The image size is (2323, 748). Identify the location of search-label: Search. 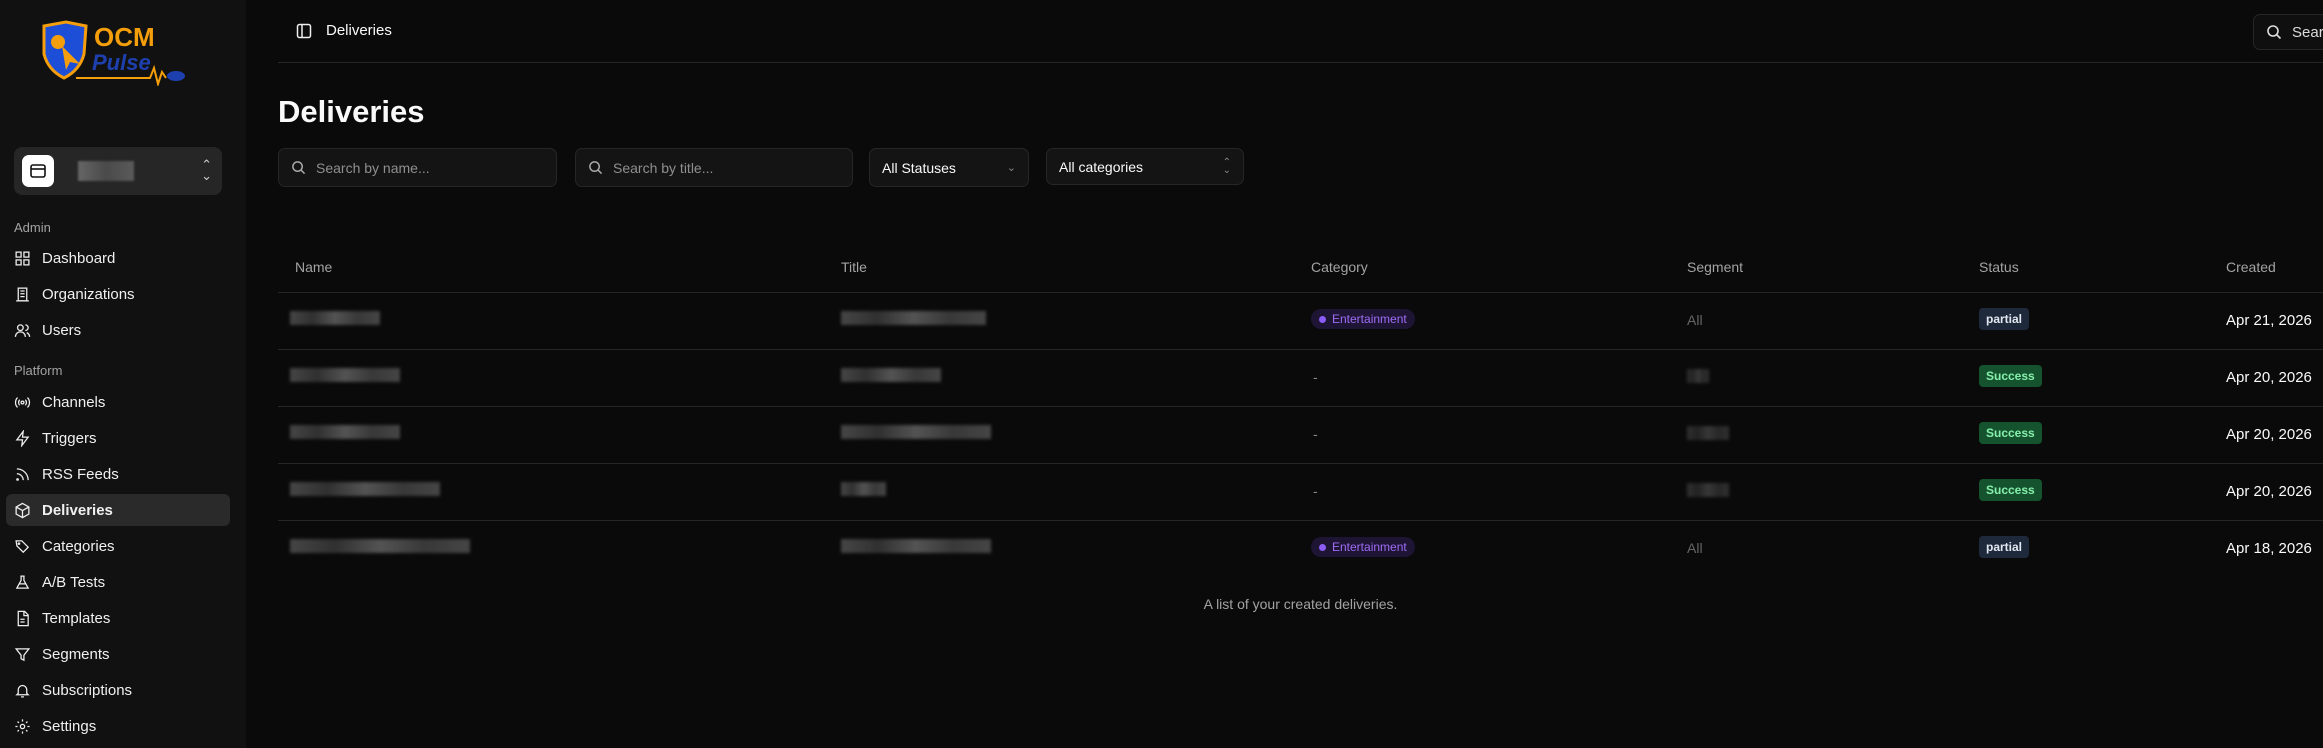
(2307, 32).